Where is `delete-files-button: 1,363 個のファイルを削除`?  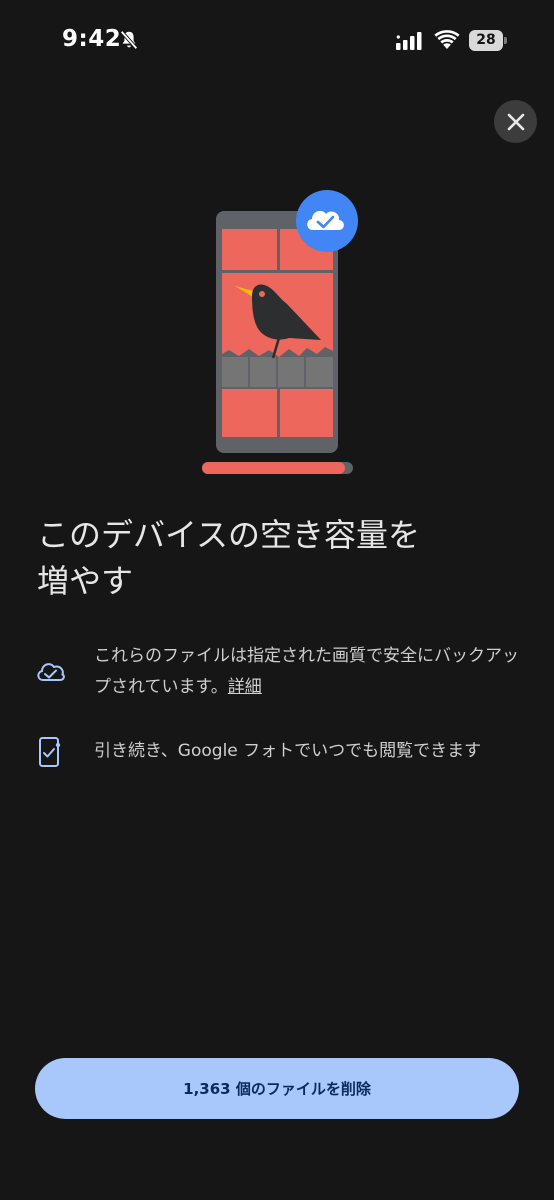
delete-files-button: 1,363 個のファイルを削除 is located at coordinates (277, 1088).